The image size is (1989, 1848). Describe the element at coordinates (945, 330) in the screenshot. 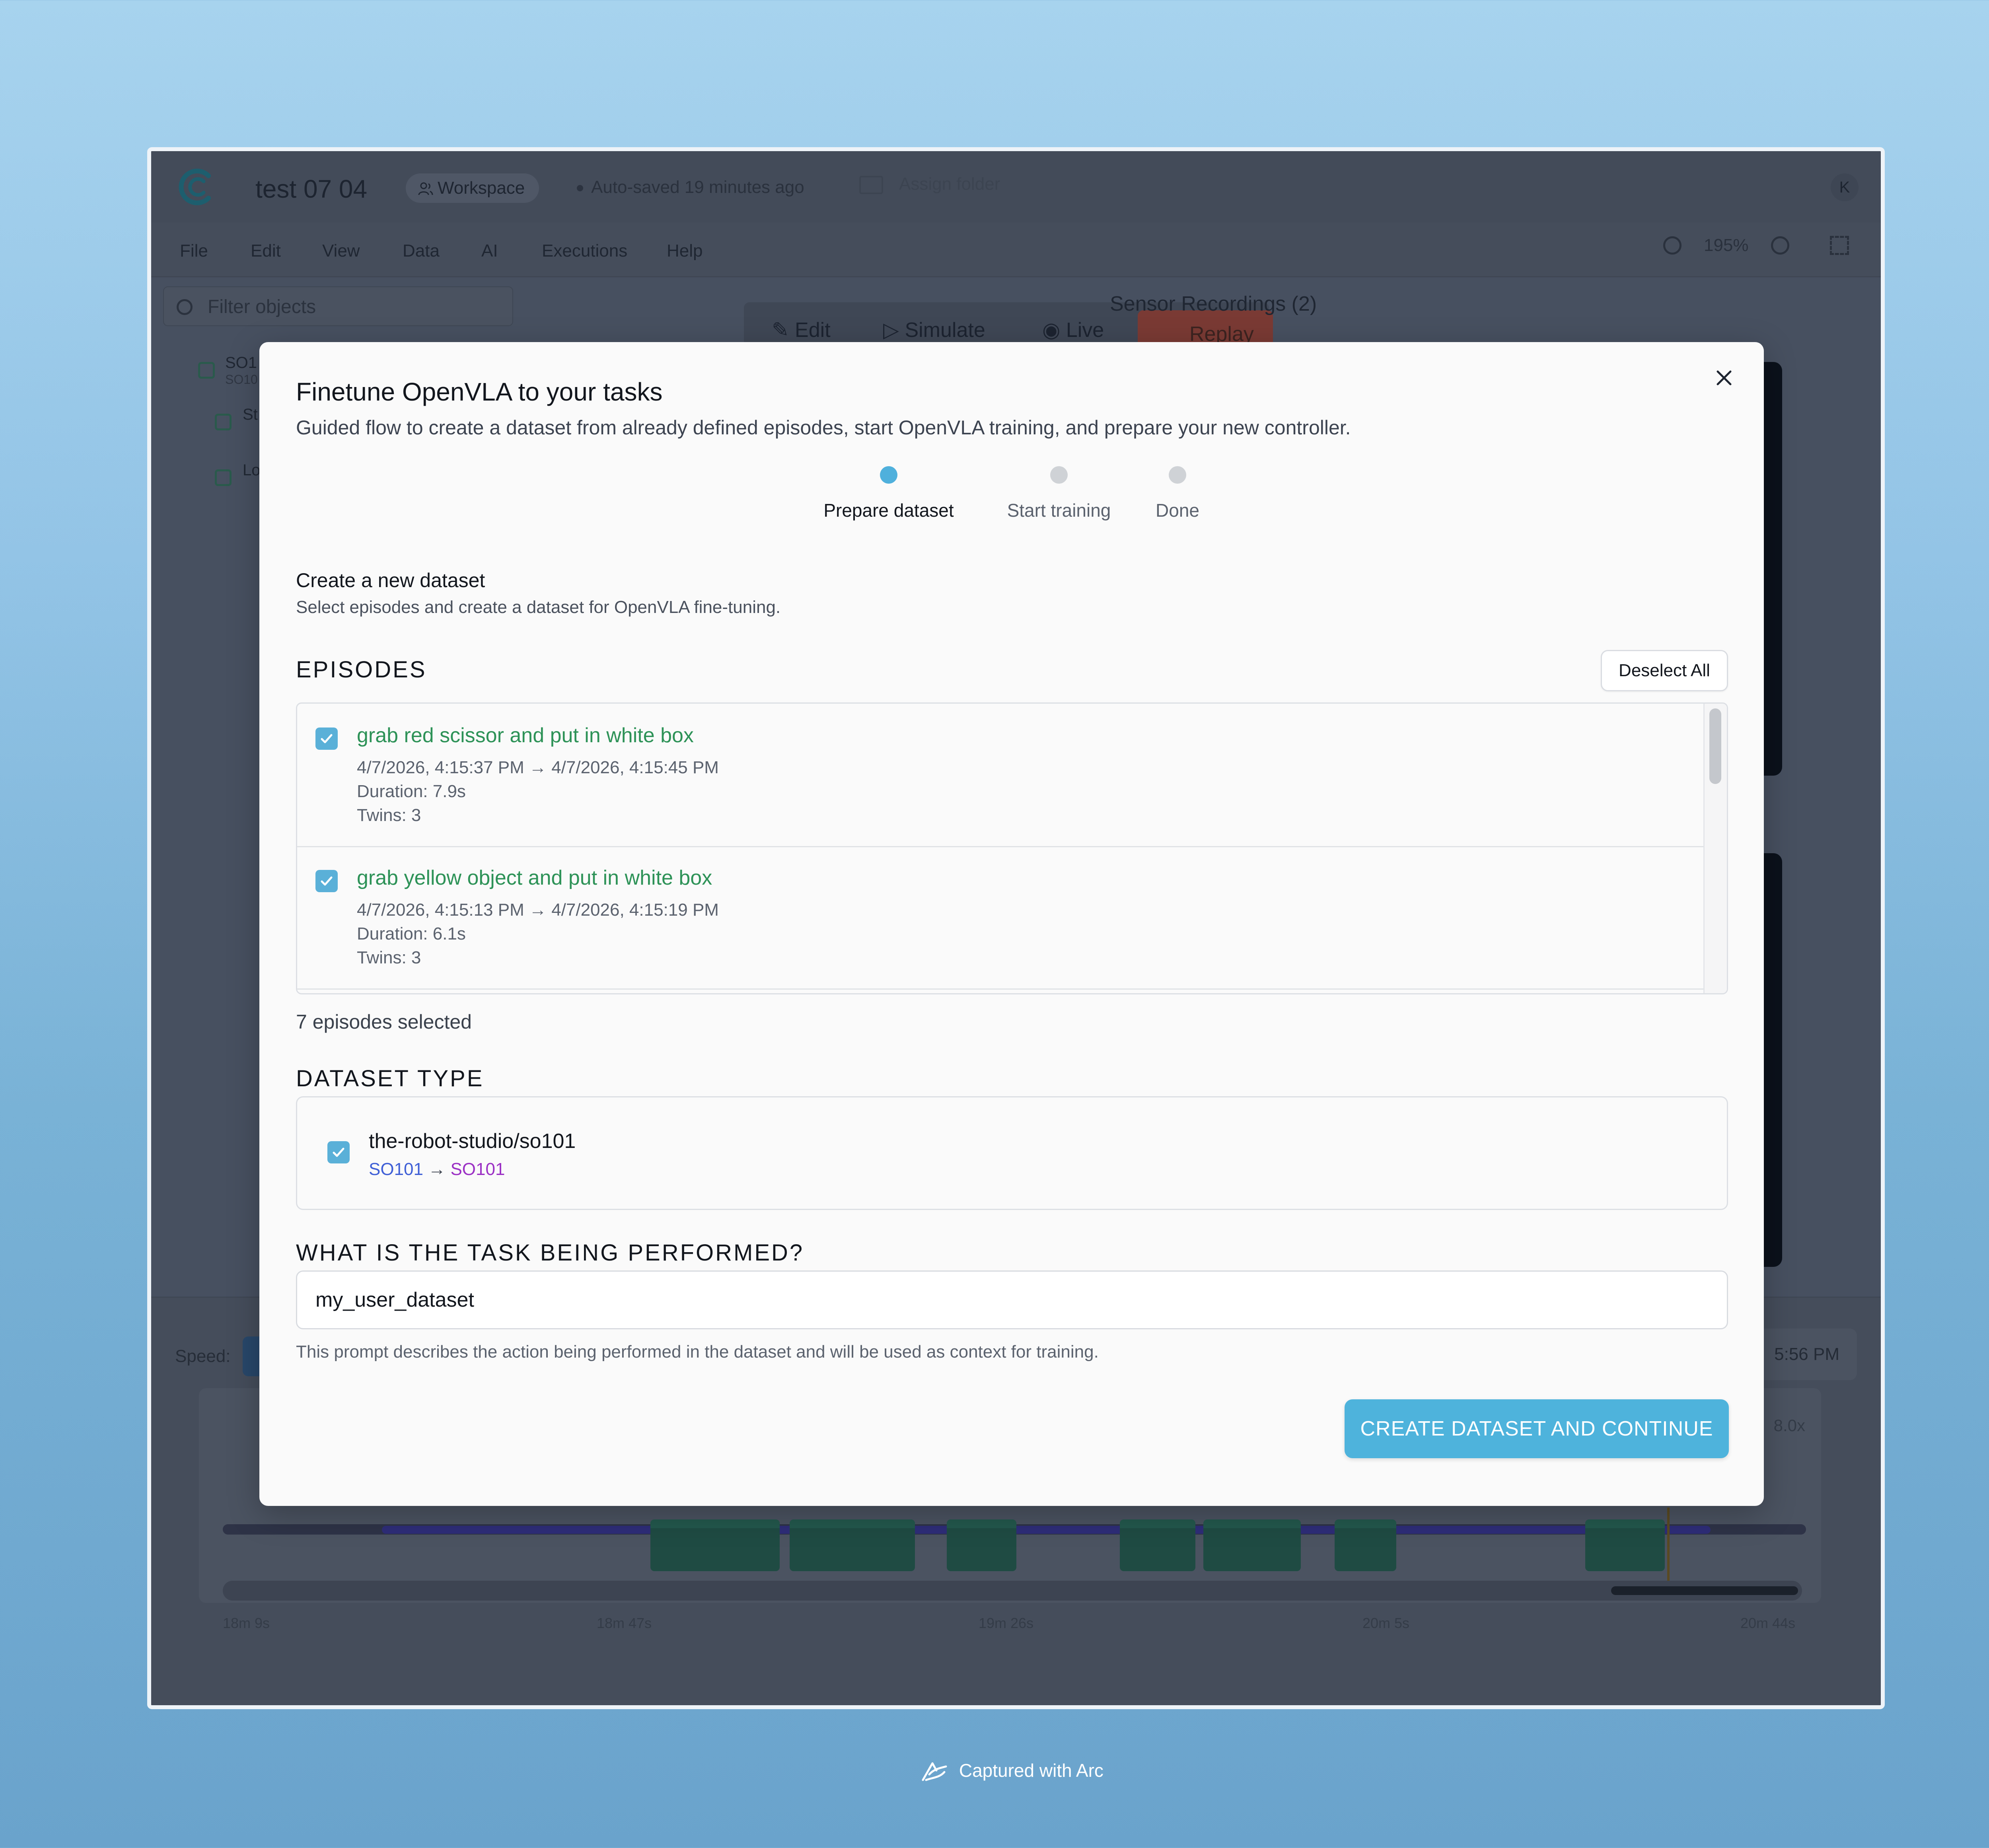

I see `simulate-mode-label: Simulate` at that location.